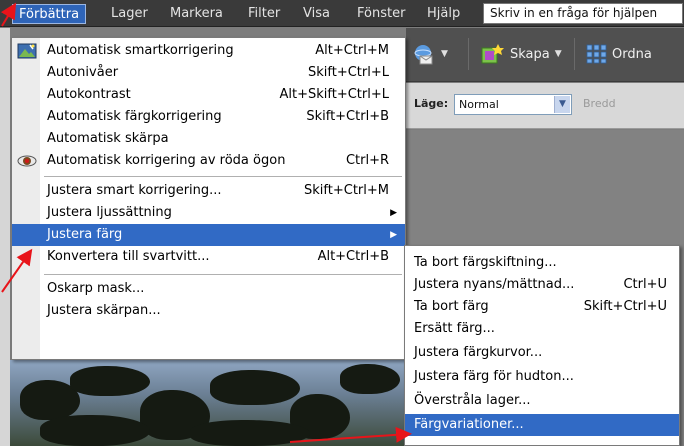 This screenshot has height=446, width=684. I want to click on menu-item-auto-contrast: Autokontrast Alt+Skift+Ctrl+L, so click(208, 95).